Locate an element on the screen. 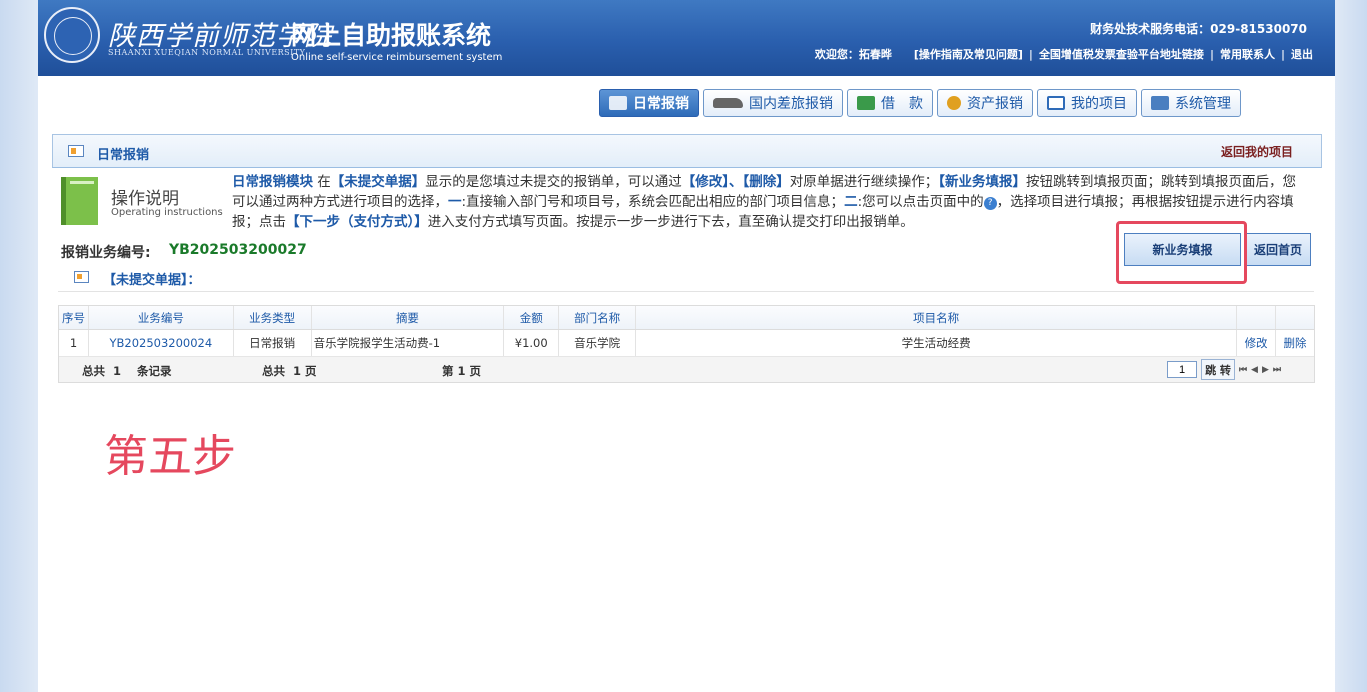  coins-icon is located at coordinates (954, 103).